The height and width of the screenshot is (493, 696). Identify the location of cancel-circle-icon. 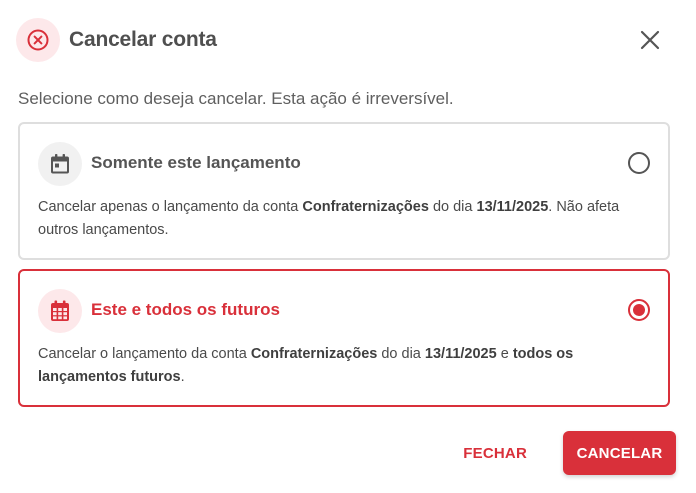
(38, 40).